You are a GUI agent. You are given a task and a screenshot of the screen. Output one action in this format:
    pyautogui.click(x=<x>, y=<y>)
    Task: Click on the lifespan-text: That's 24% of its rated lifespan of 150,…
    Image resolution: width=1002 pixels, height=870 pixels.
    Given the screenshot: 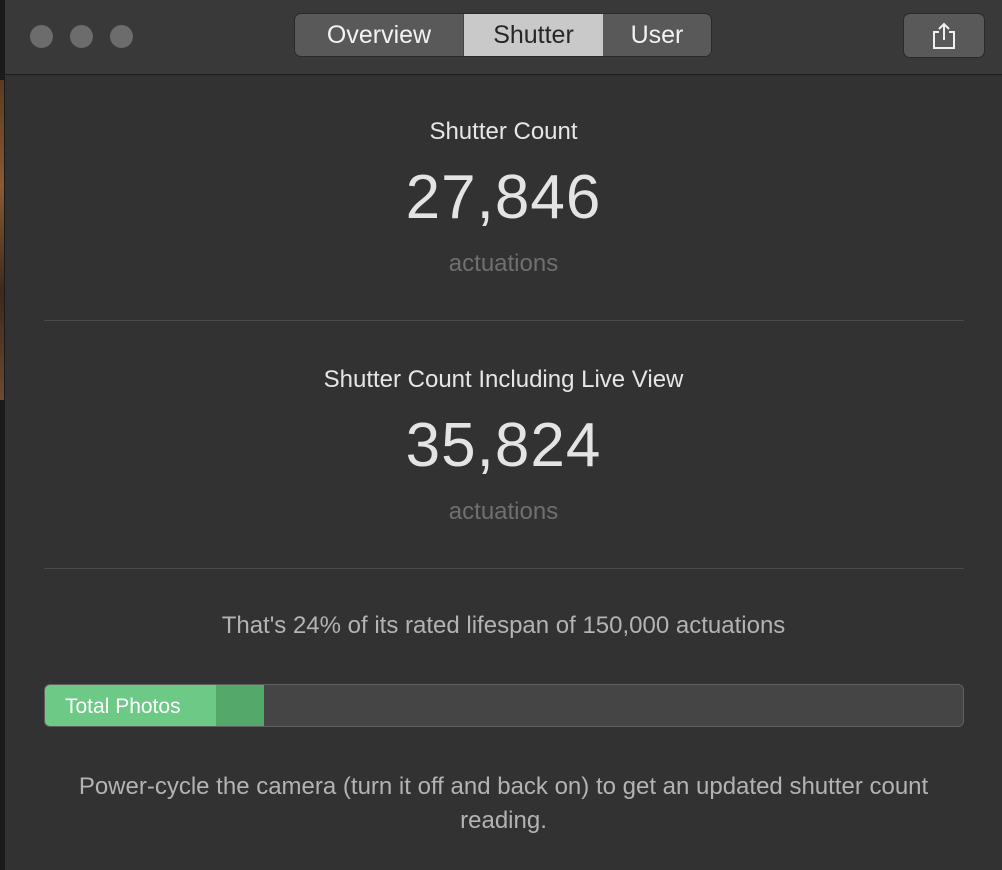 What is the action you would take?
    pyautogui.click(x=503, y=625)
    